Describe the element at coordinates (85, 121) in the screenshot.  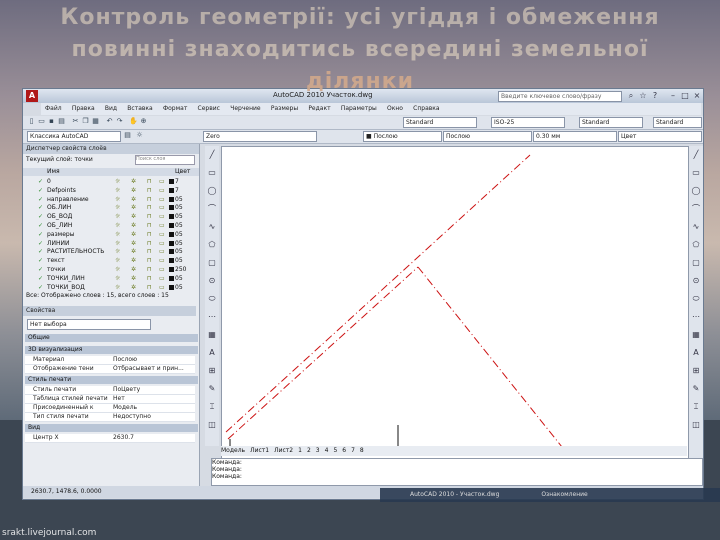
I see `copy-icon: ❐` at that location.